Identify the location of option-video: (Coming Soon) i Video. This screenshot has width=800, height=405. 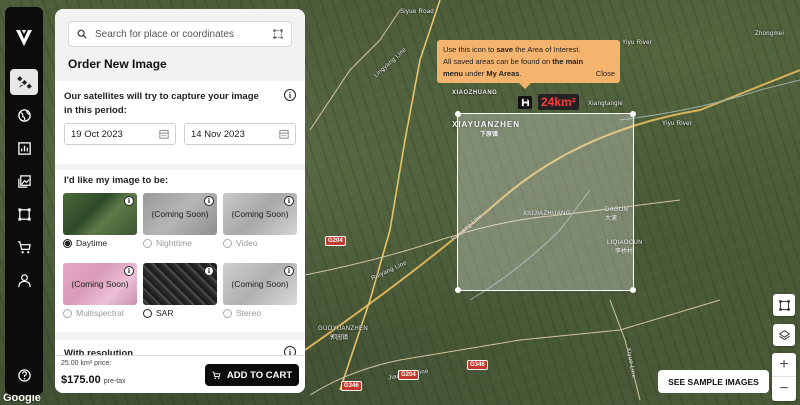
(260, 220).